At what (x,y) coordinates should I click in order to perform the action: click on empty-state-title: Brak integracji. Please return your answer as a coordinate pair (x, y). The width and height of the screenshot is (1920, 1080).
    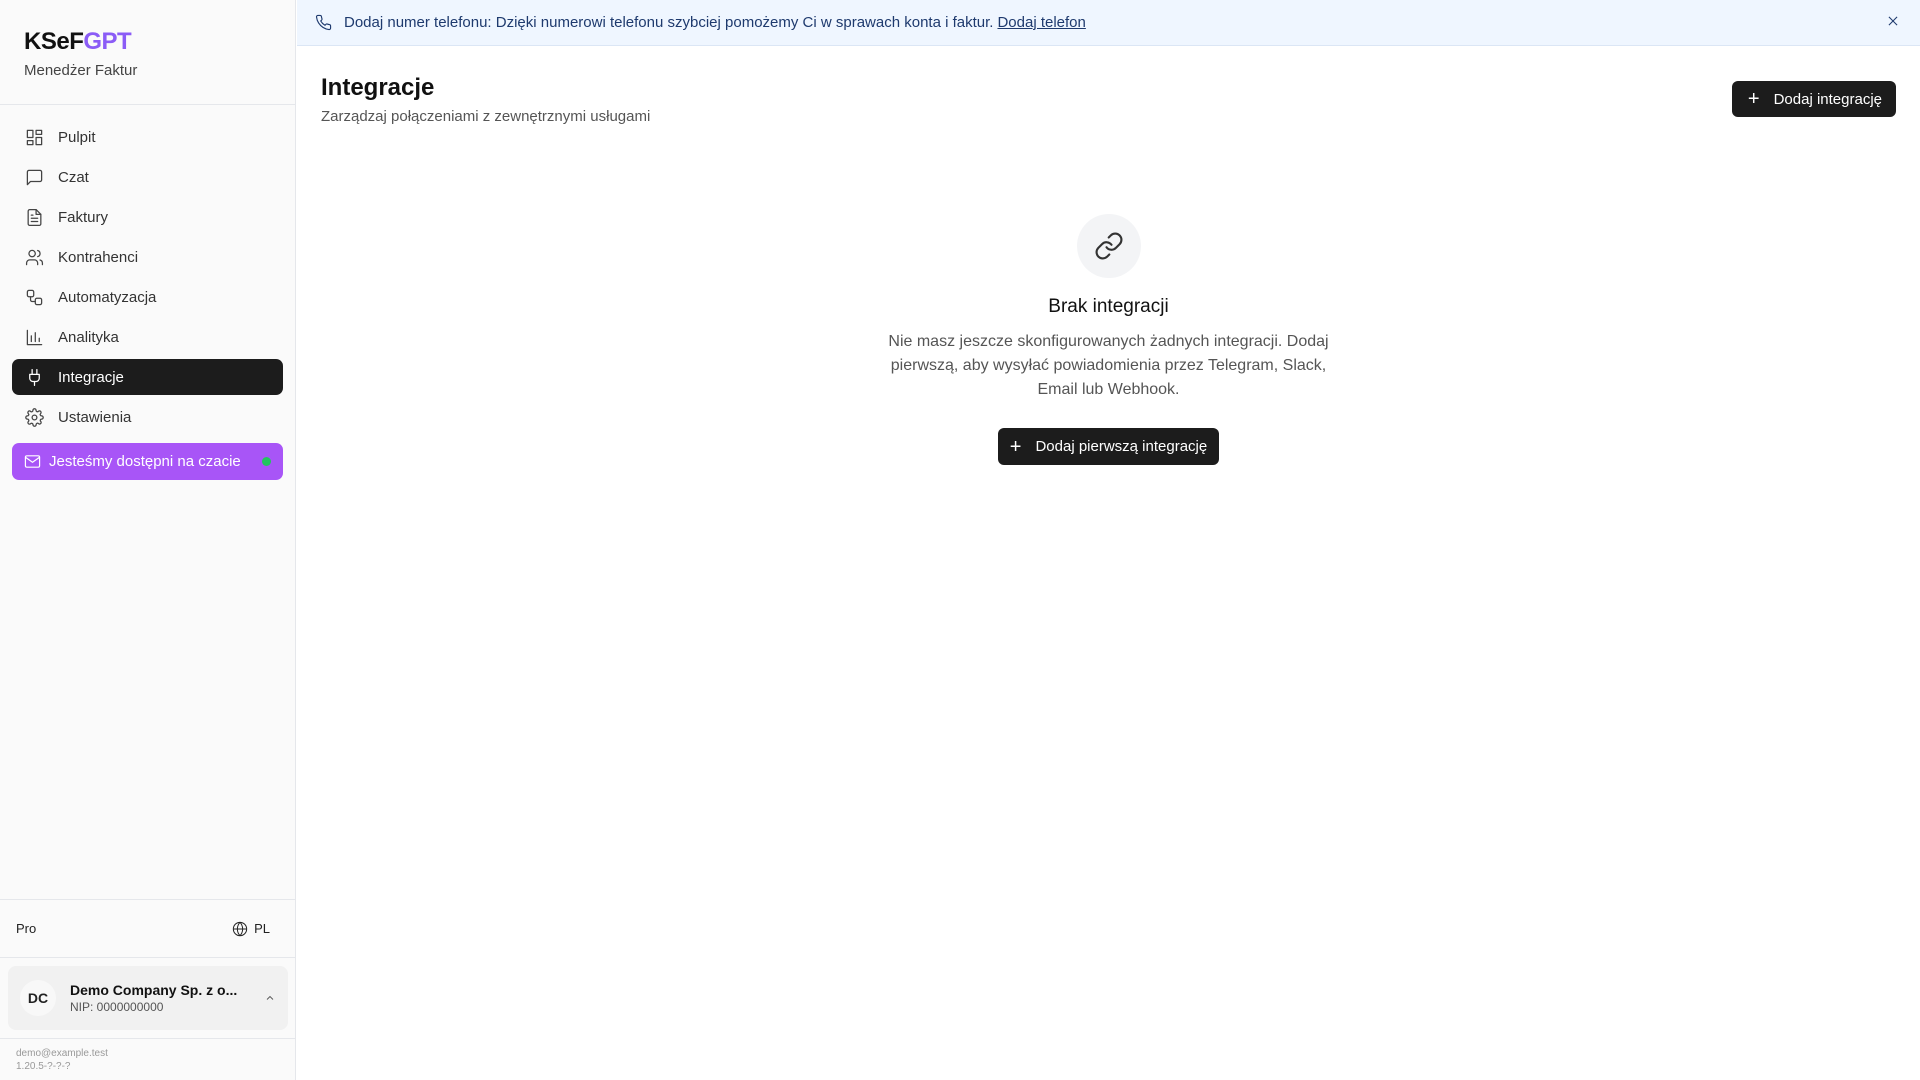
    Looking at the image, I should click on (1108, 306).